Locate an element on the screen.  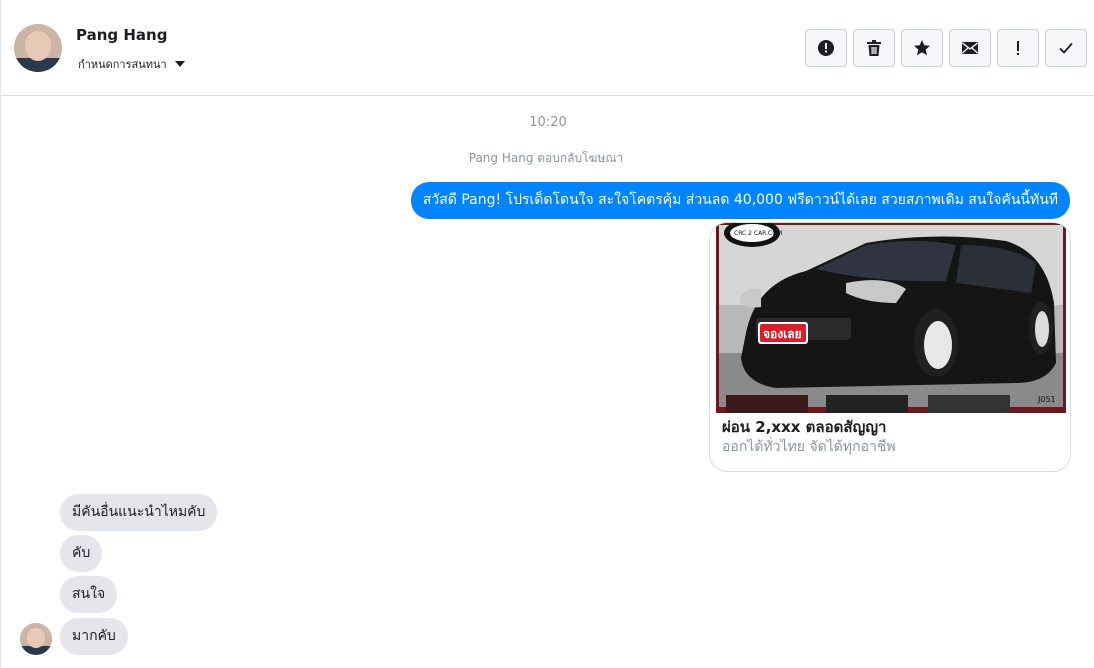
star-button is located at coordinates (922, 48).